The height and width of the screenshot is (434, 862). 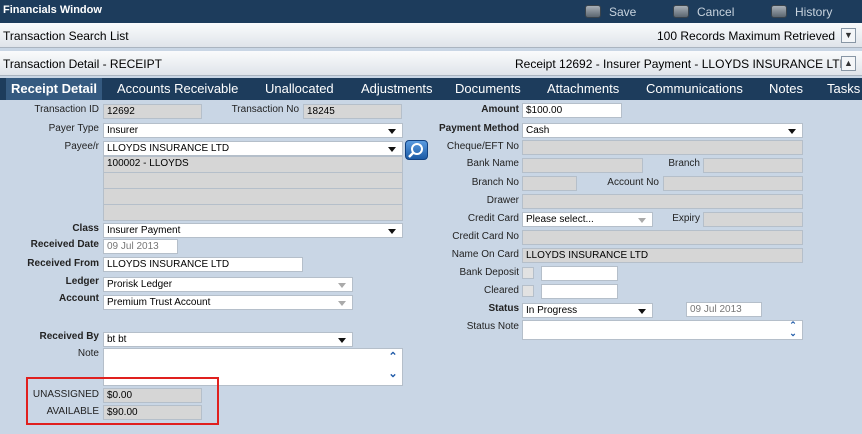 I want to click on status-note-textarea: ⌃ ⌄, so click(x=662, y=330).